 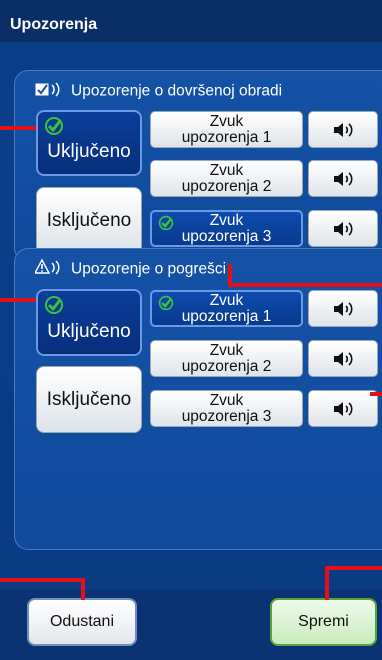 What do you see at coordinates (327, 583) in the screenshot?
I see `callout-line-save-v` at bounding box center [327, 583].